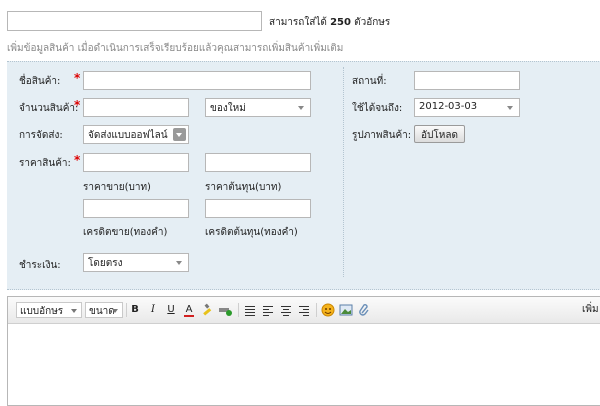 This screenshot has height=406, width=600. I want to click on highlight-svg, so click(207, 309).